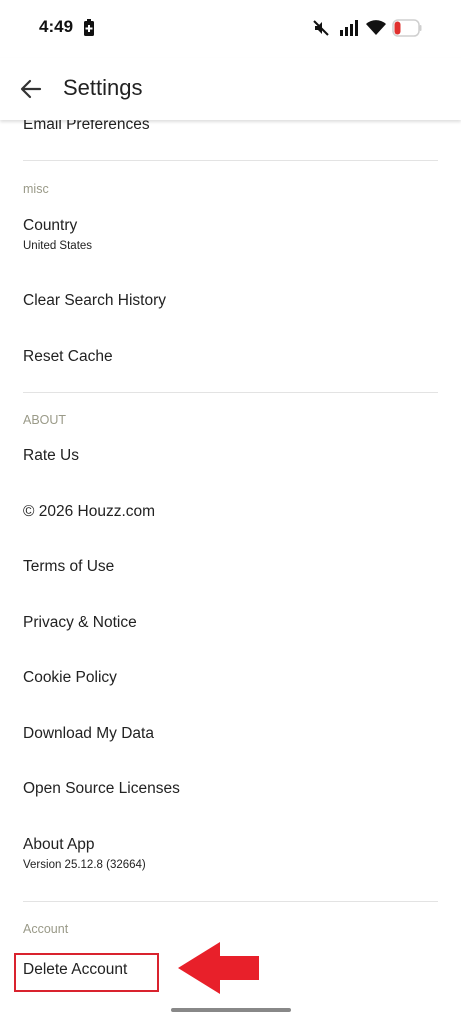  Describe the element at coordinates (89, 27) in the screenshot. I see `battery-saver-icon` at that location.